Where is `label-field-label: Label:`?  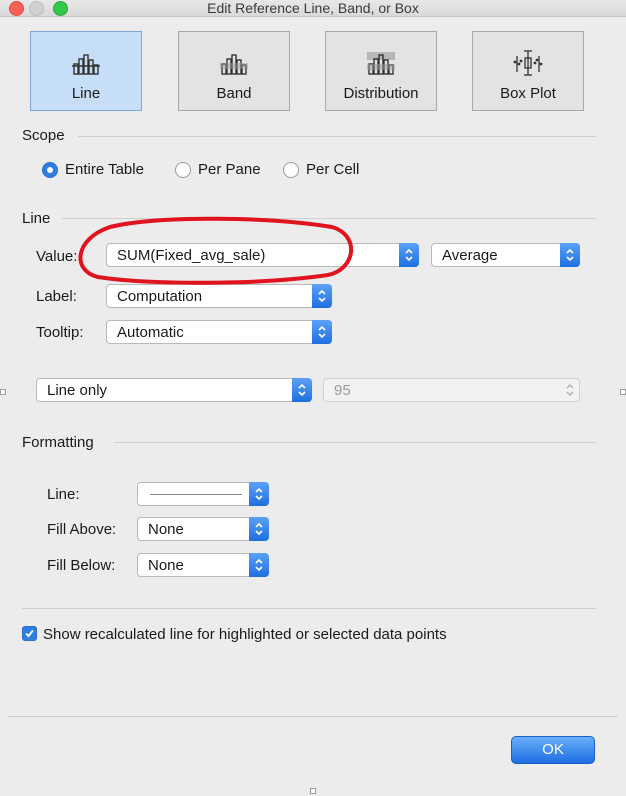
label-field-label: Label: is located at coordinates (56, 296).